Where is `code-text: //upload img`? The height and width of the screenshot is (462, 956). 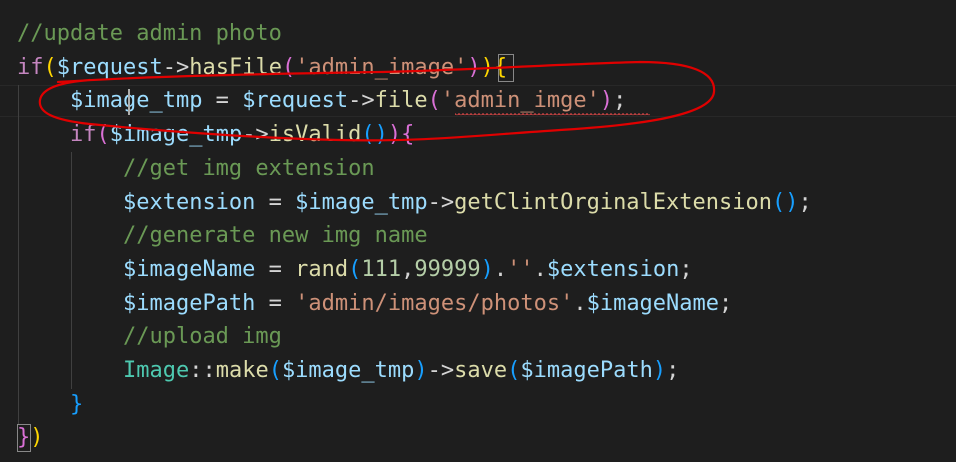 code-text: //upload img is located at coordinates (149, 337).